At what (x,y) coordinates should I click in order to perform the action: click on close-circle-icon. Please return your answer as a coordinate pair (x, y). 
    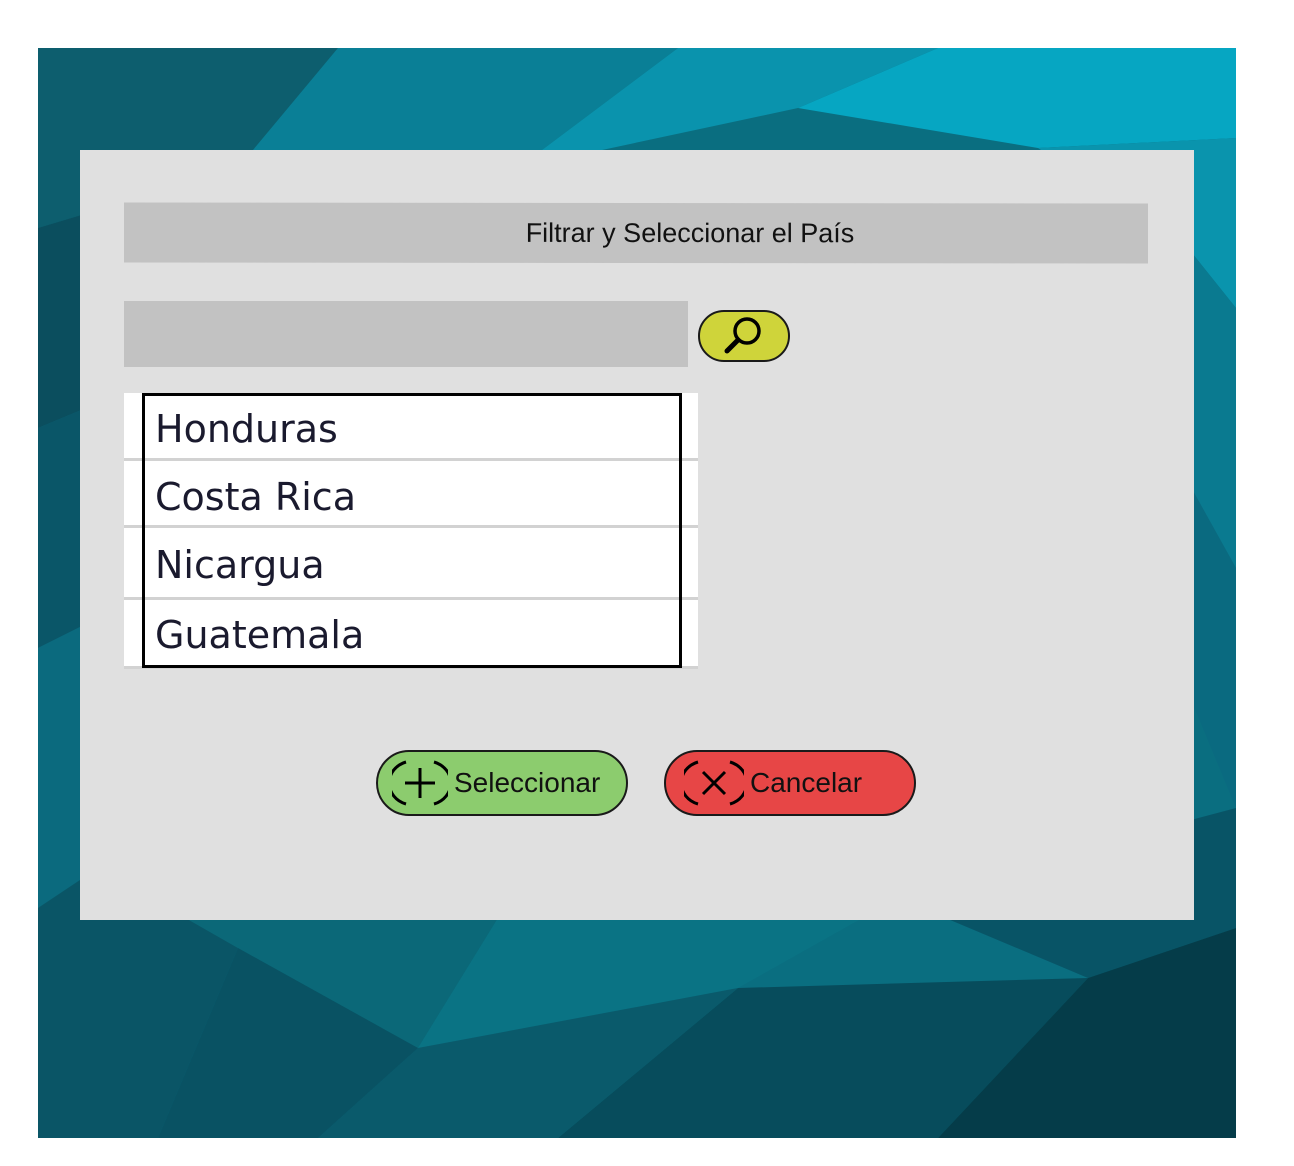
    Looking at the image, I should click on (714, 783).